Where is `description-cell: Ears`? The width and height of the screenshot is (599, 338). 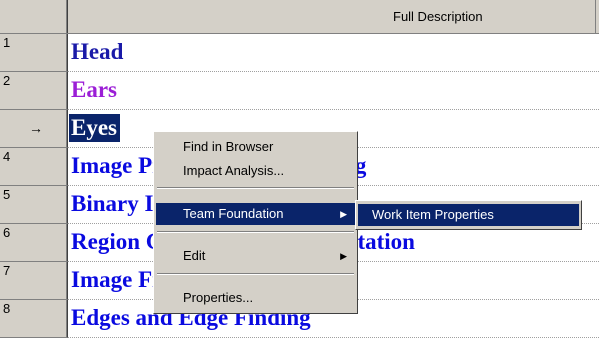 description-cell: Ears is located at coordinates (333, 91).